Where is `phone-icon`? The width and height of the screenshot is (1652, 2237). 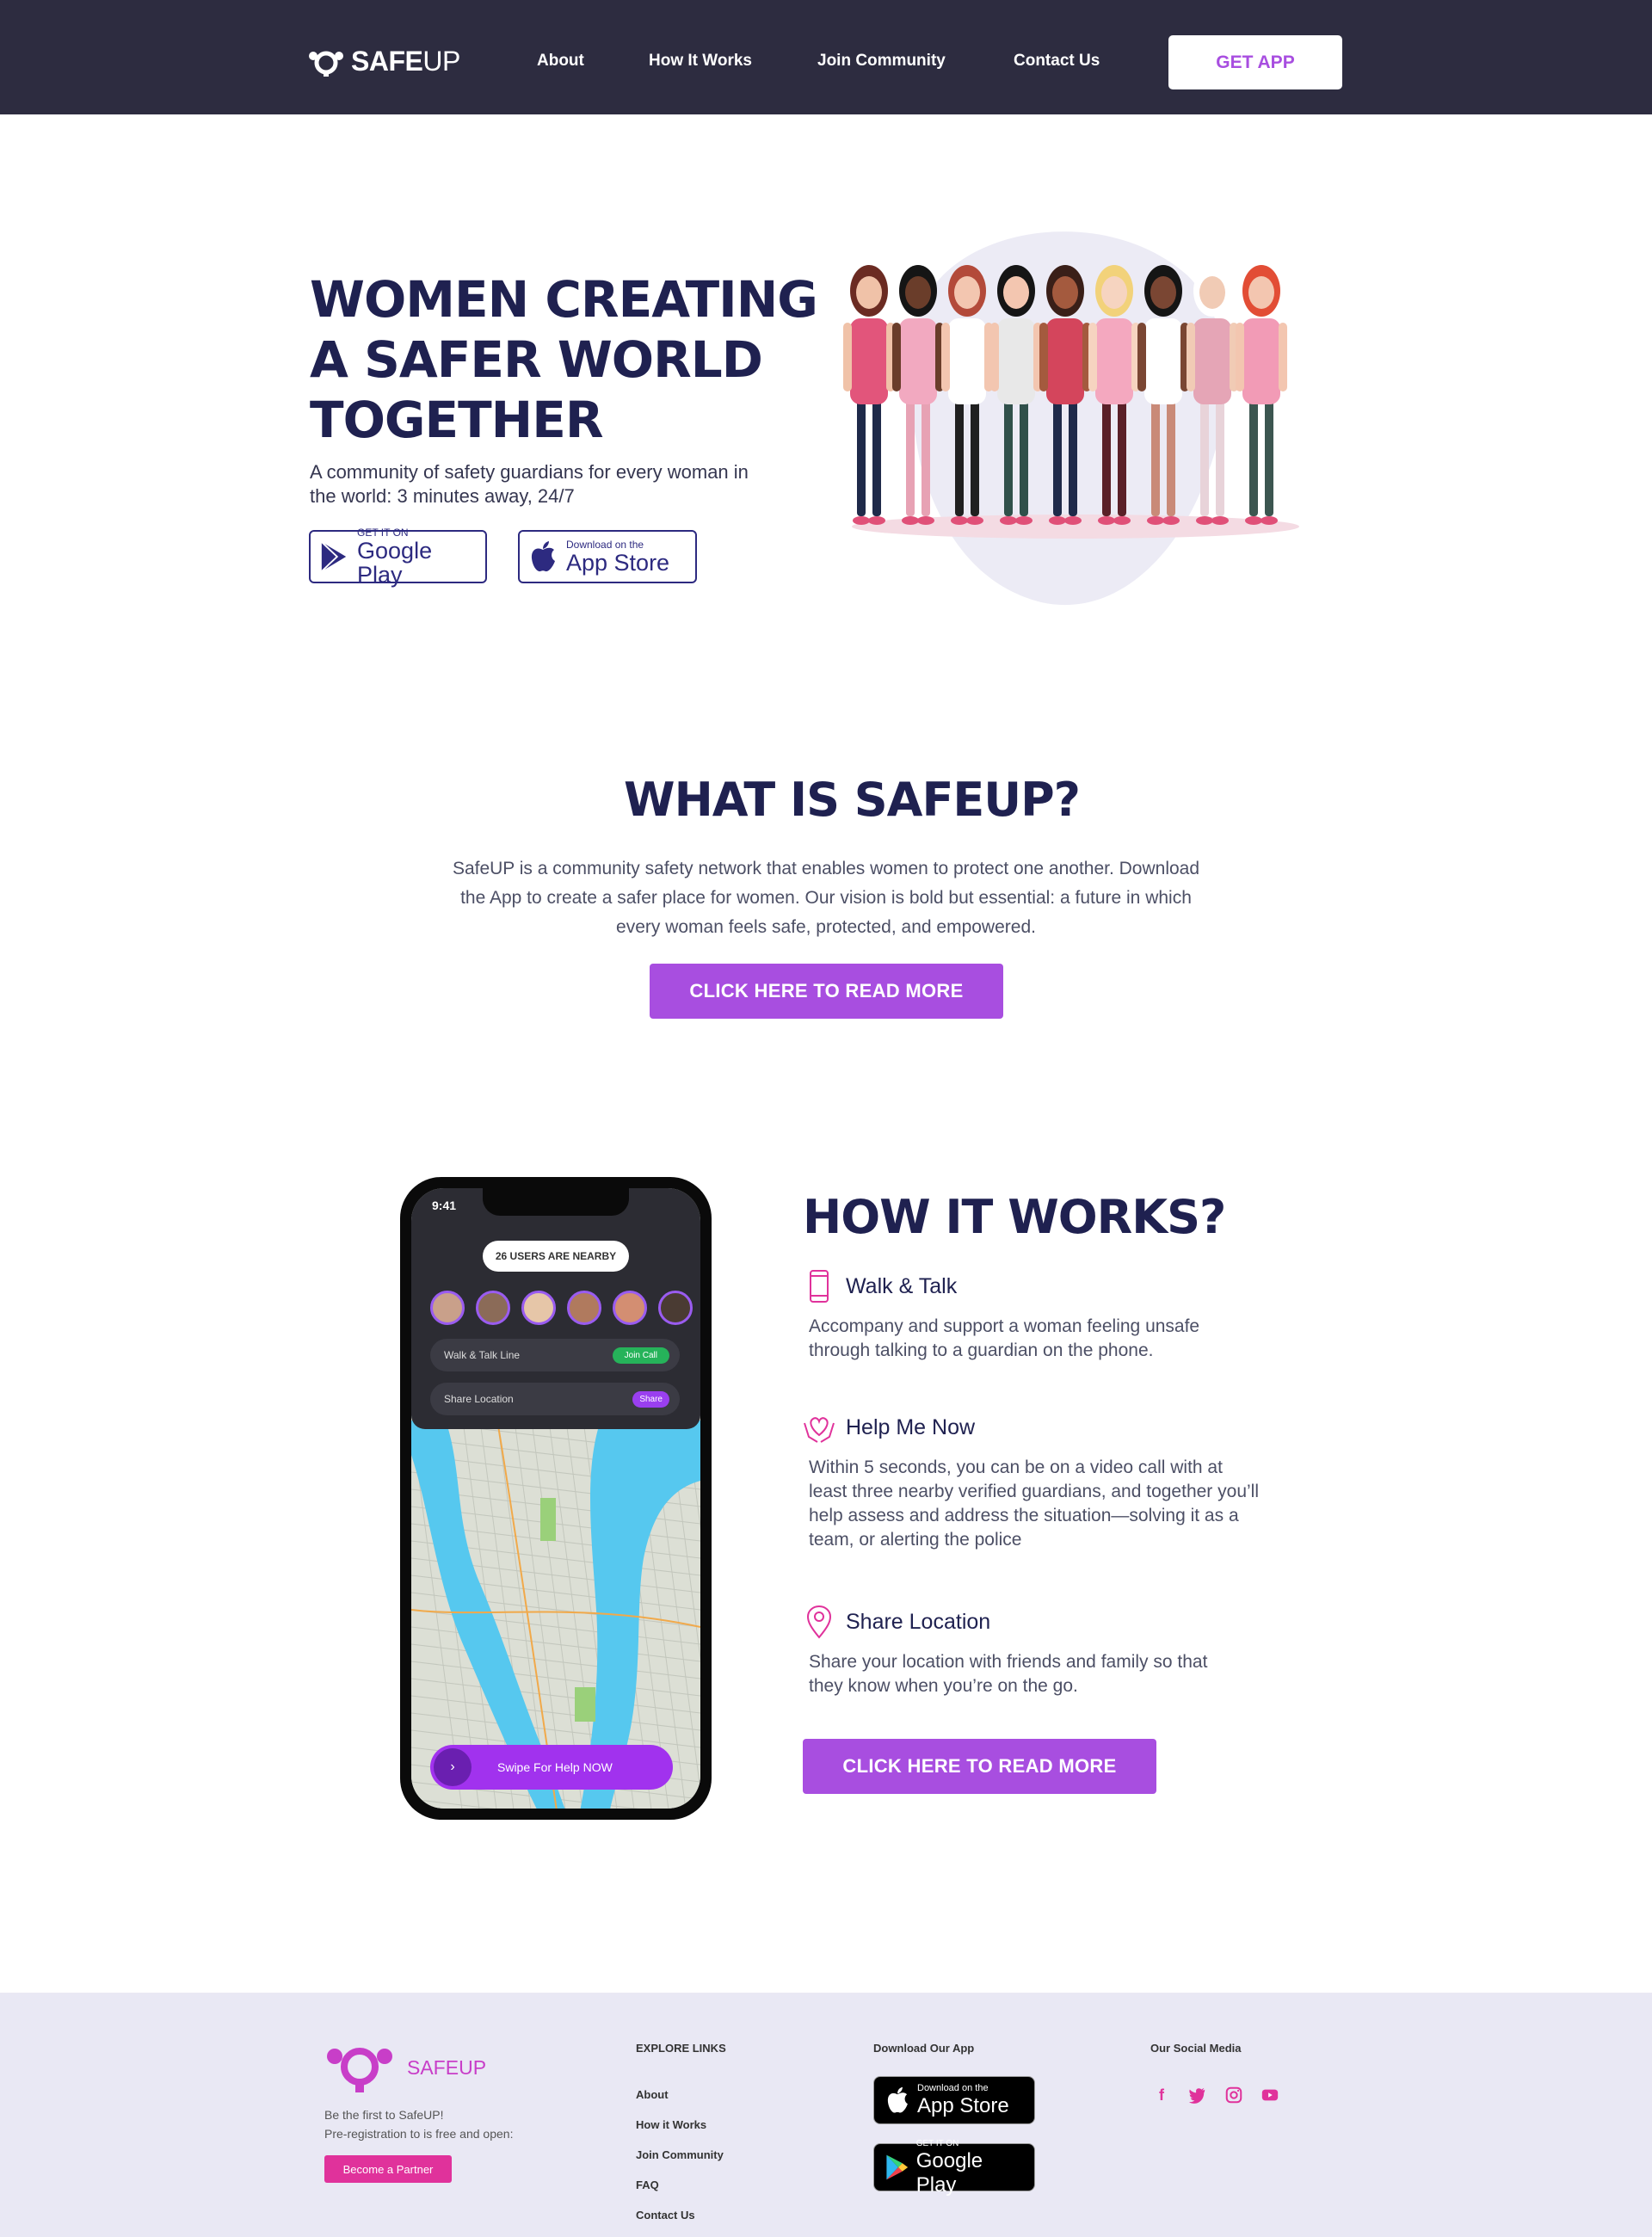
phone-icon is located at coordinates (819, 1286).